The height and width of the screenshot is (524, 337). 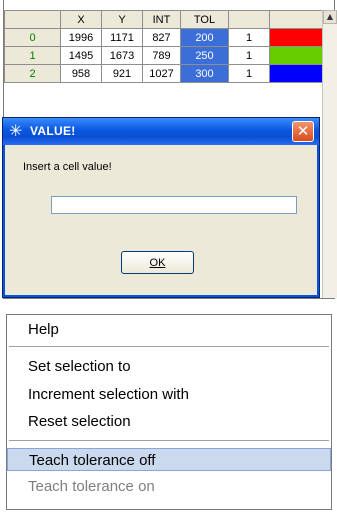 What do you see at coordinates (32, 55) in the screenshot?
I see `row-index: 1` at bounding box center [32, 55].